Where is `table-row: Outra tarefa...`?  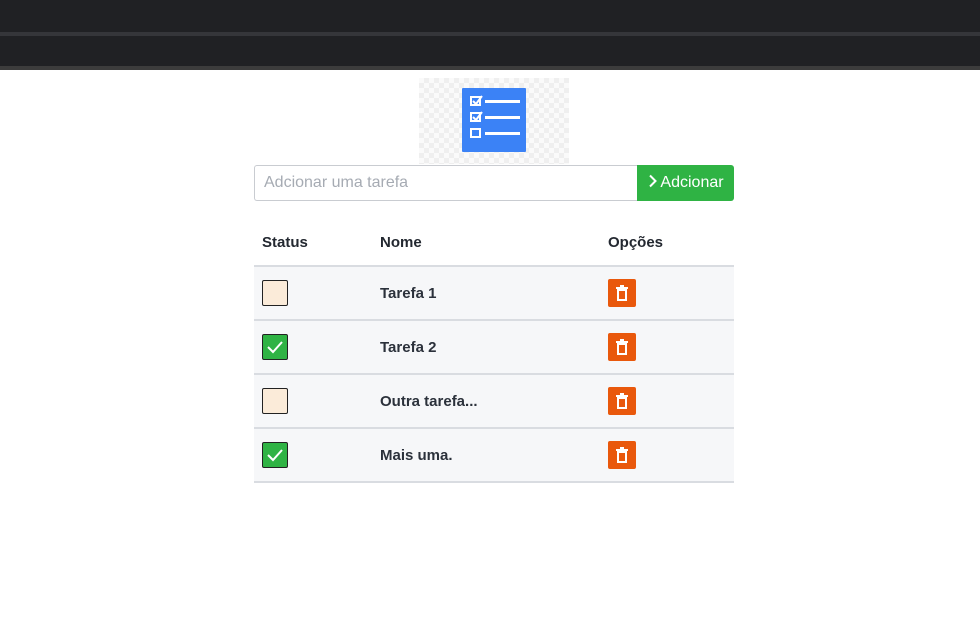 table-row: Outra tarefa... is located at coordinates (494, 401).